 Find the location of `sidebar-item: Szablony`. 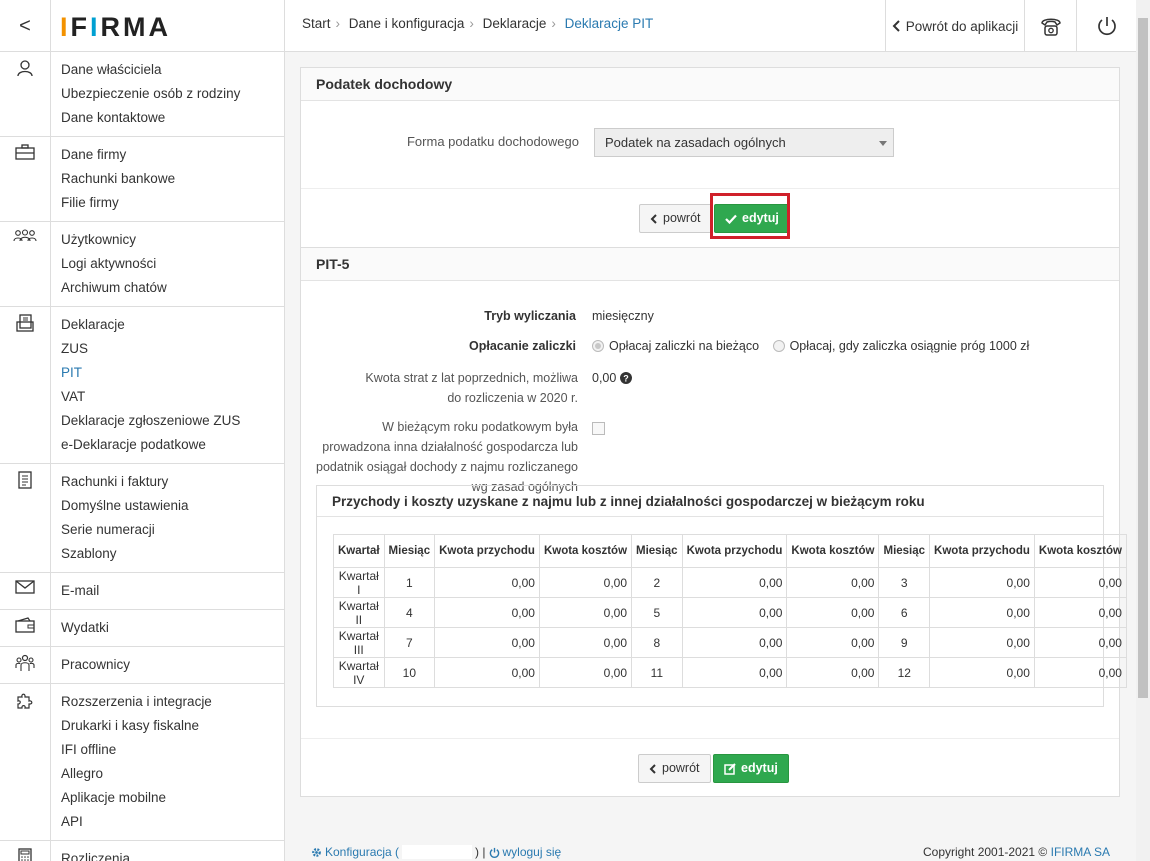

sidebar-item: Szablony is located at coordinates (125, 554).